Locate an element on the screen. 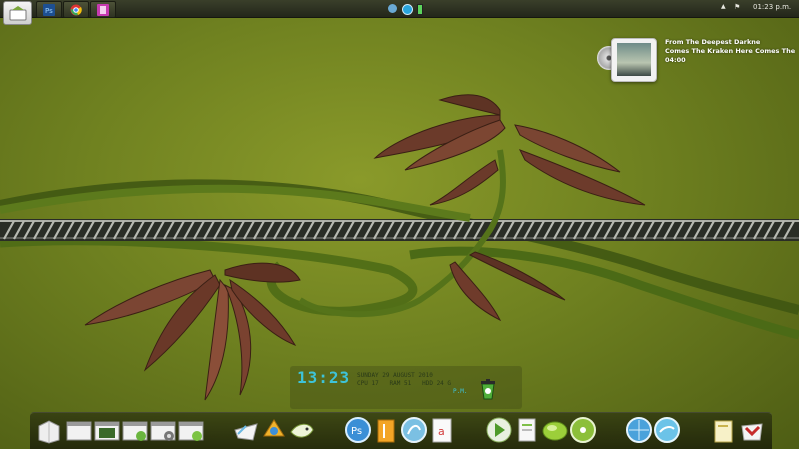 This screenshot has width=799, height=449. mail-client-icon is located at coordinates (752, 430).